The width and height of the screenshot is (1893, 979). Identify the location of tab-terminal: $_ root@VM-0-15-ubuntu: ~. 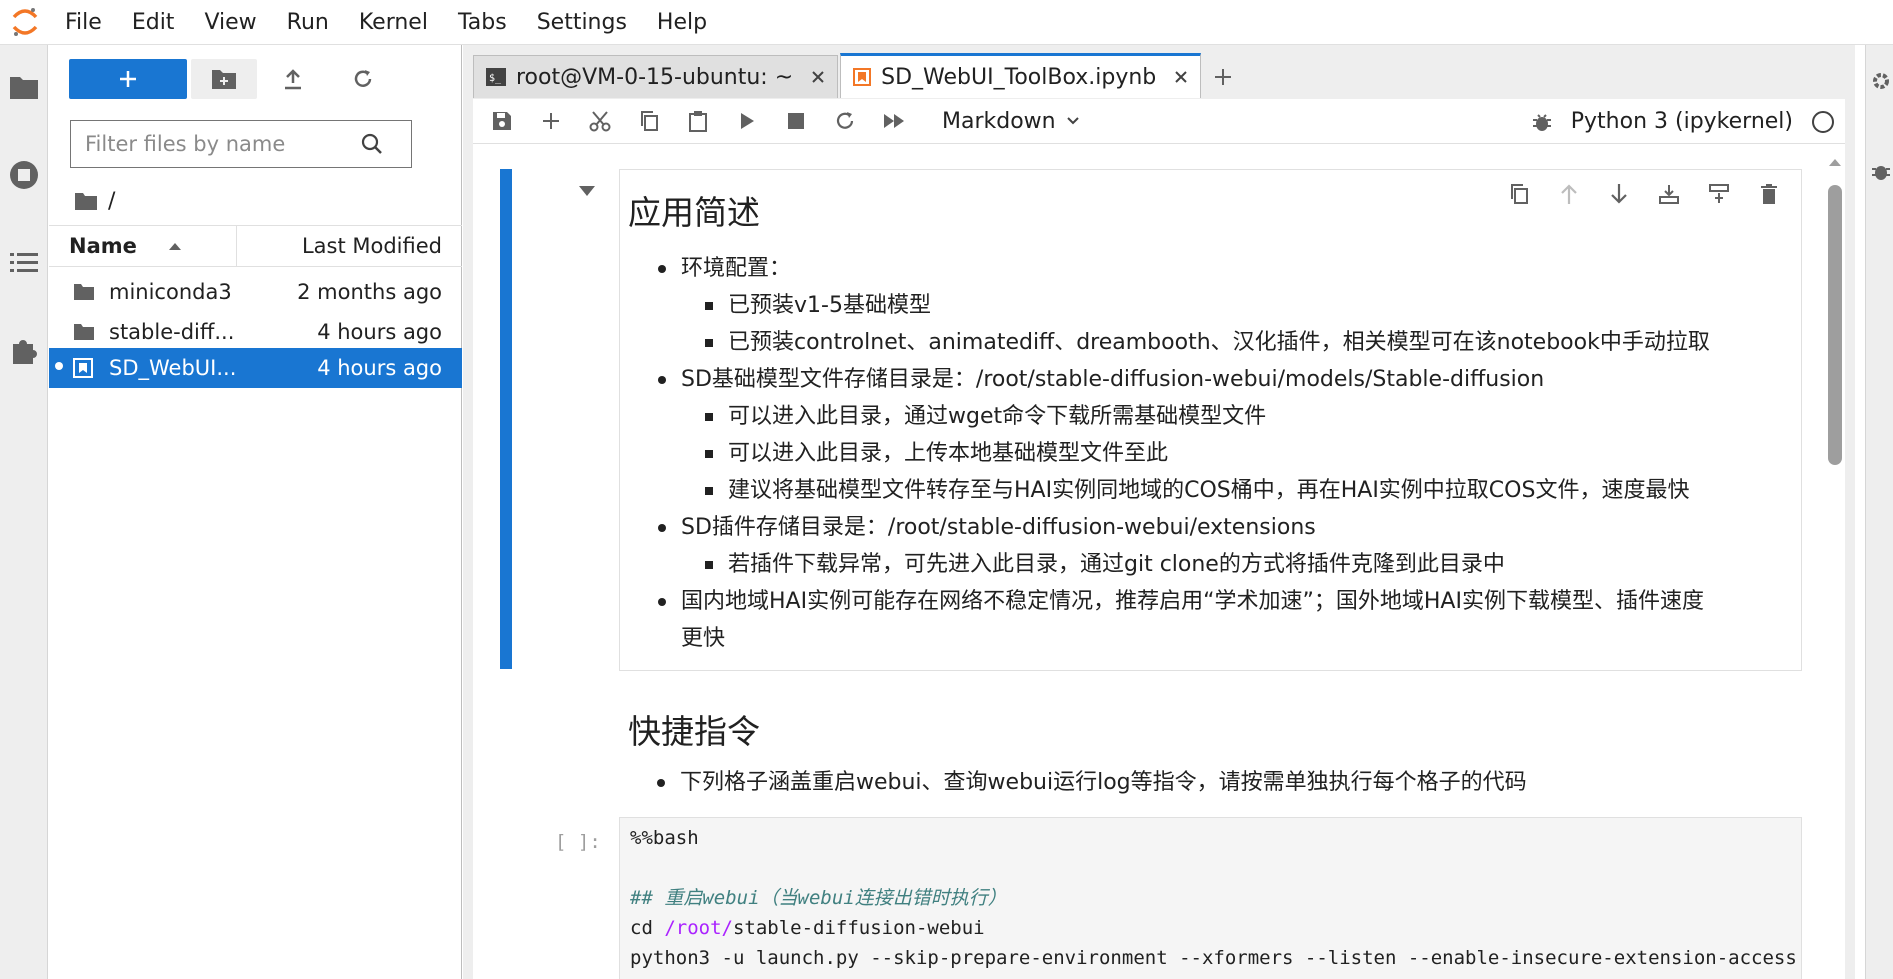
(656, 76).